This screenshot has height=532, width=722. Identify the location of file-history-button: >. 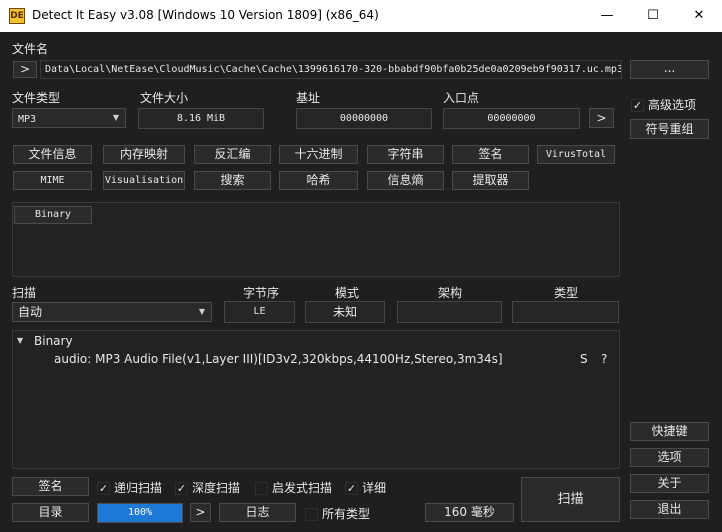
(25, 69).